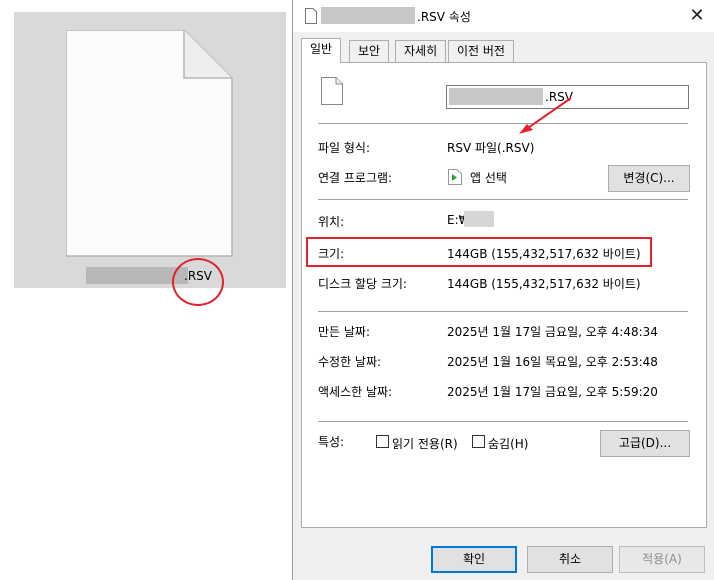  Describe the element at coordinates (362, 284) in the screenshot. I see `size-on-disk-label: 디스크 할당 크기:` at that location.